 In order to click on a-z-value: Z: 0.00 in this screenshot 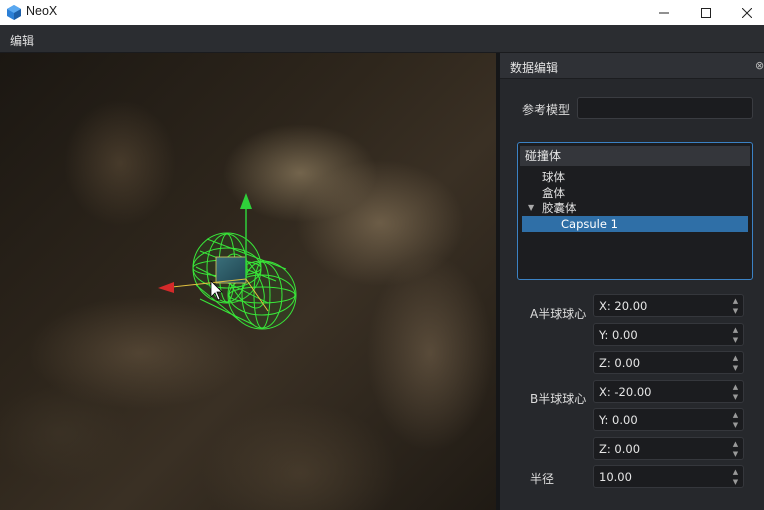, I will do `click(620, 363)`.